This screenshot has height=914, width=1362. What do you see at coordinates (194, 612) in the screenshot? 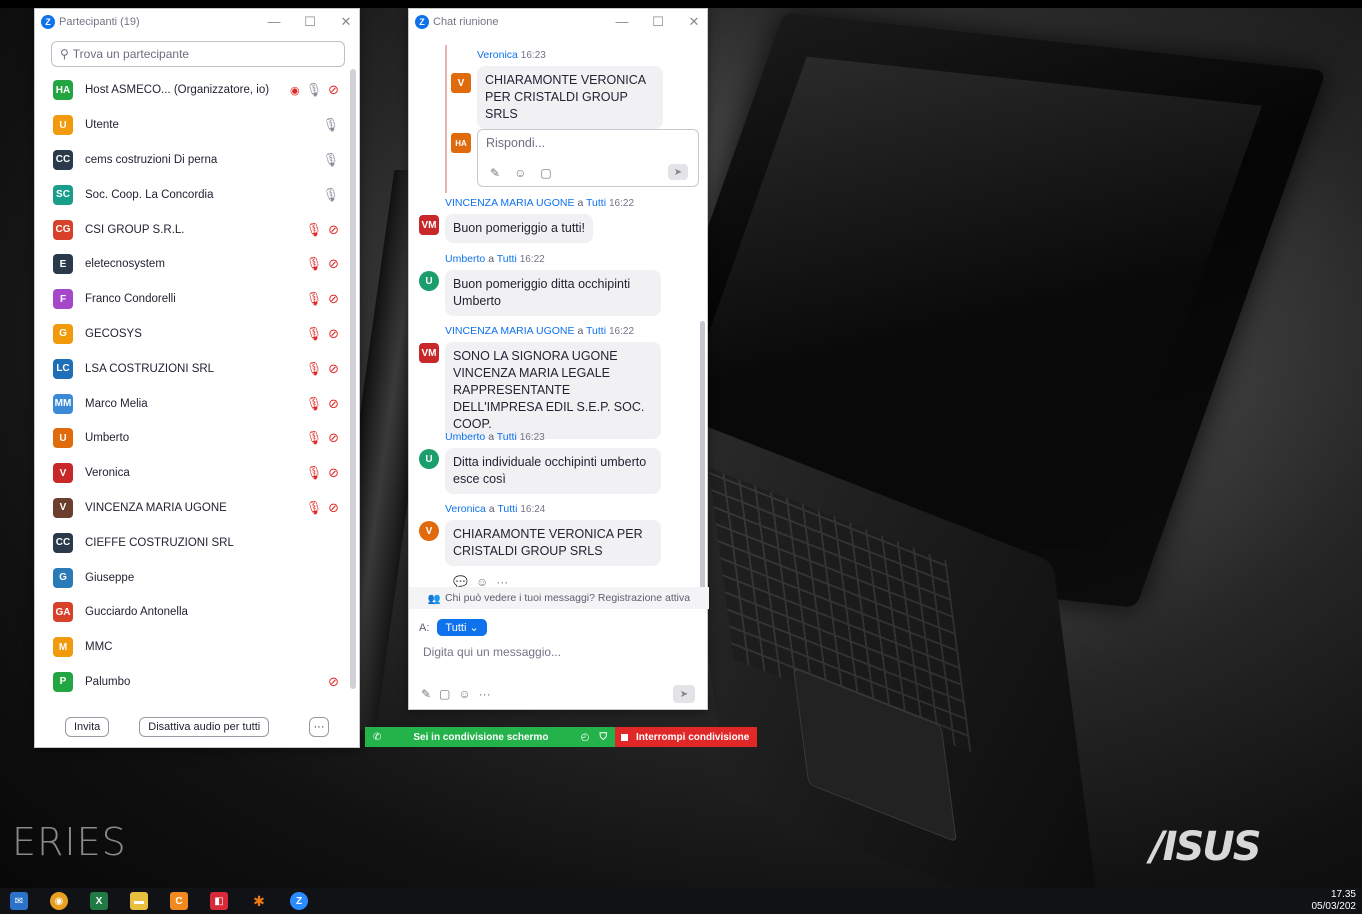
I see `participant-row: GA Gucciardo Antonella` at bounding box center [194, 612].